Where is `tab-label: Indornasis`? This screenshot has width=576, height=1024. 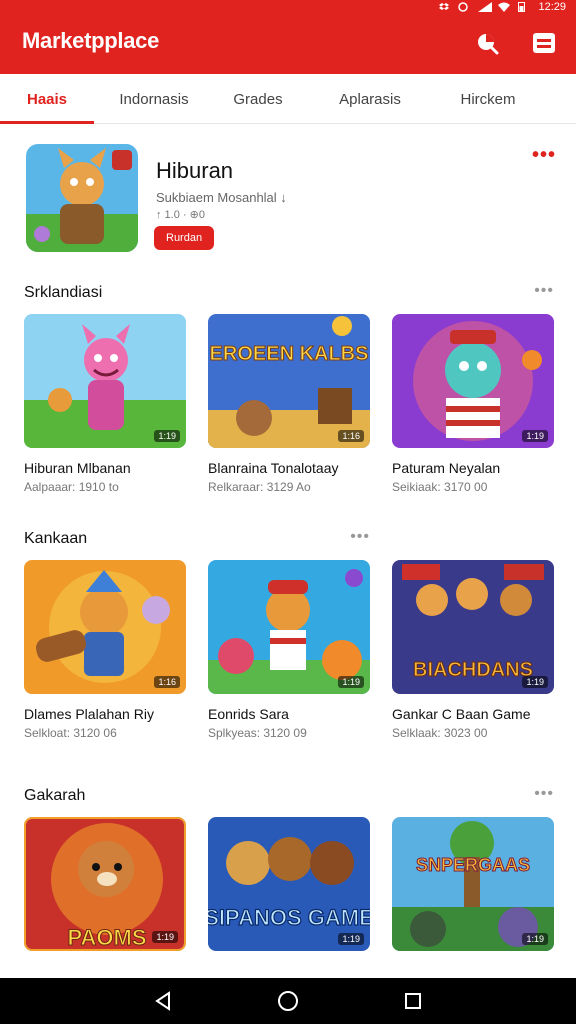 tab-label: Indornasis is located at coordinates (154, 99).